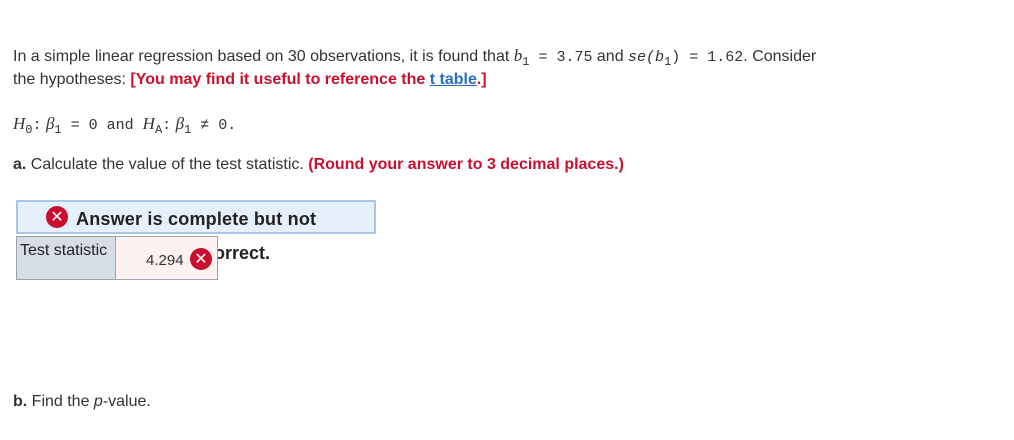 This screenshot has height=440, width=1014. I want to click on ha-subscript: A, so click(158, 130).